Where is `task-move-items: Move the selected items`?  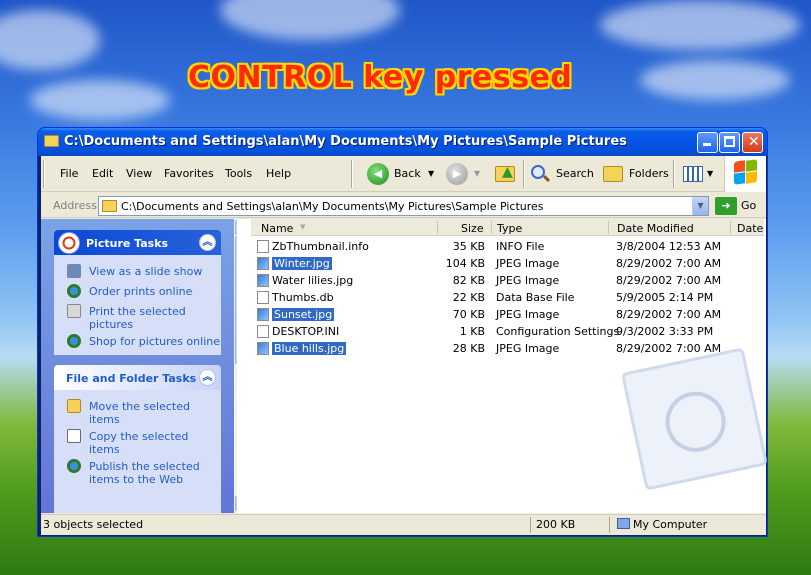 task-move-items: Move the selected items is located at coordinates (141, 413).